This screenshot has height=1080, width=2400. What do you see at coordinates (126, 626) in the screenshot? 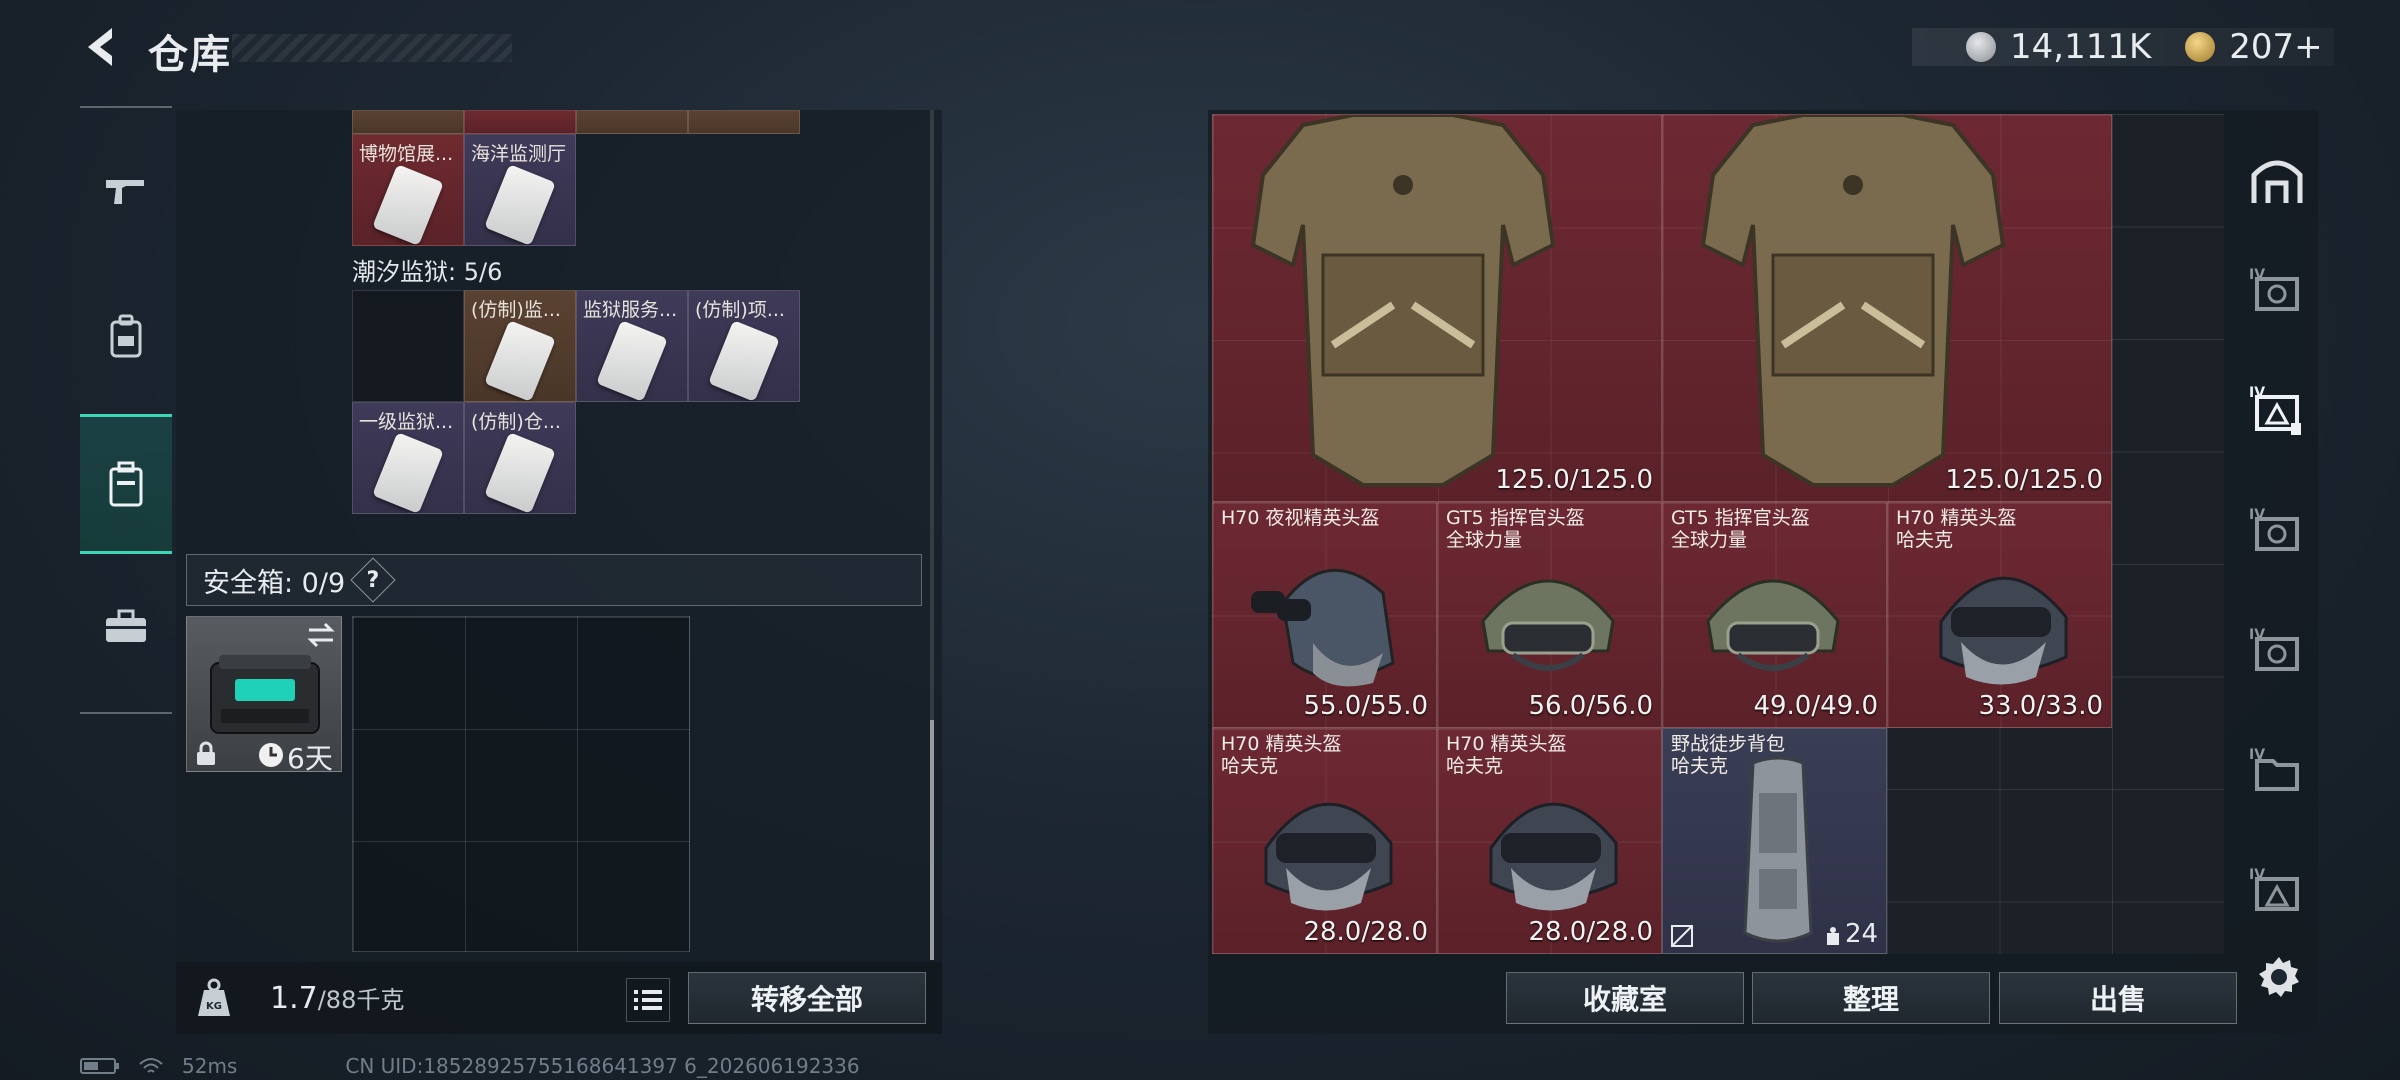
I see `nav-item-tools` at bounding box center [126, 626].